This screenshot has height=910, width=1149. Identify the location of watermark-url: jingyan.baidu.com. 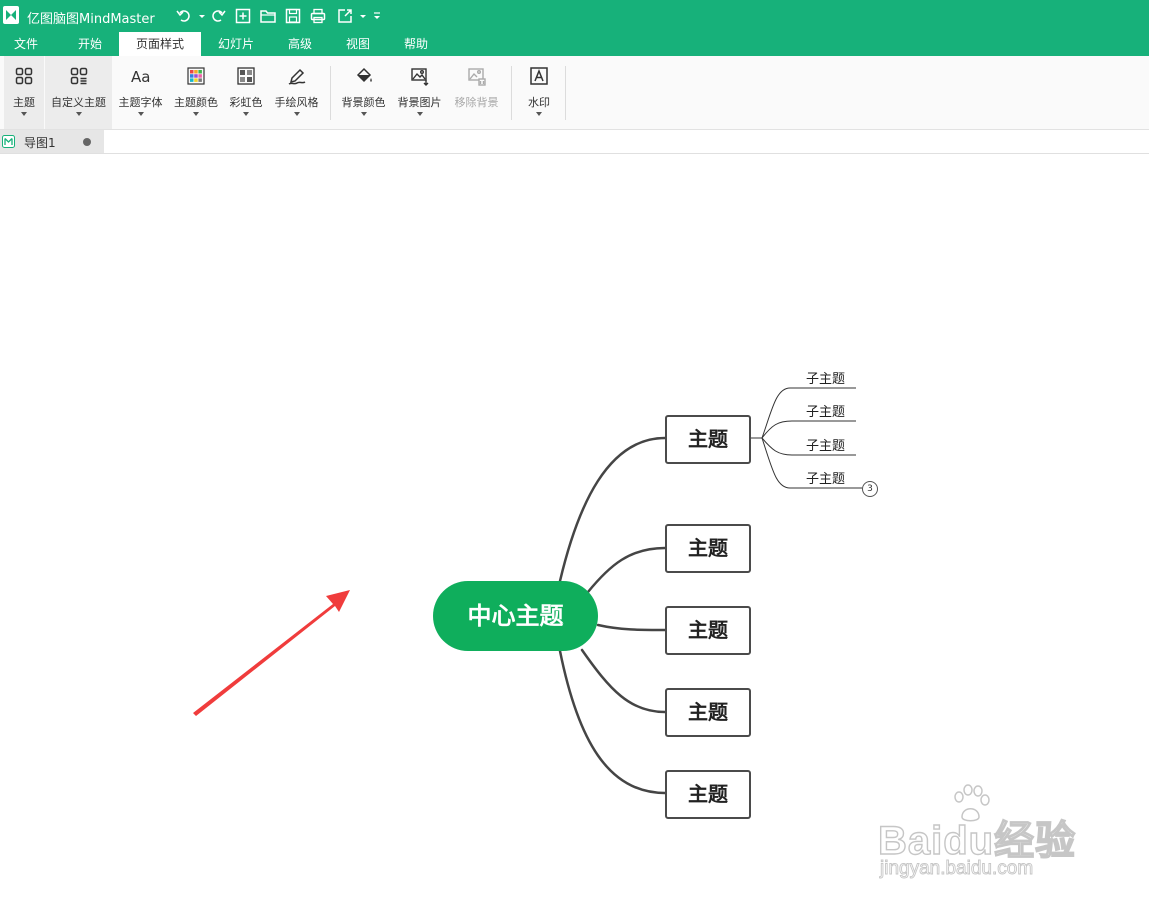
(957, 869).